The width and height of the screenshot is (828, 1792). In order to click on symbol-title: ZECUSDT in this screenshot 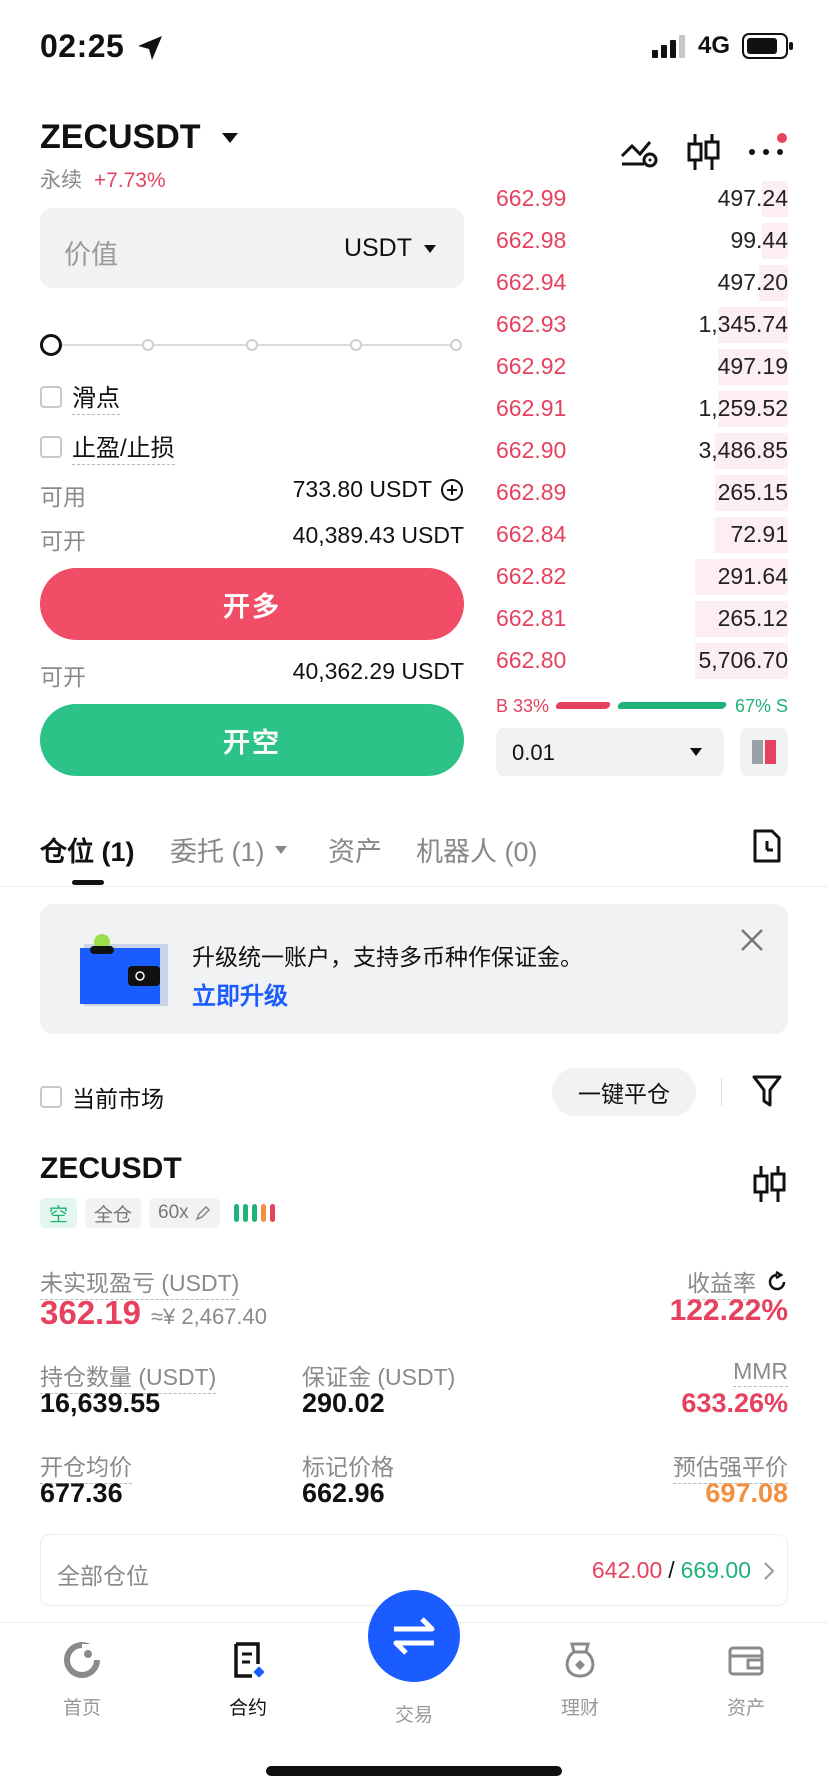, I will do `click(120, 137)`.